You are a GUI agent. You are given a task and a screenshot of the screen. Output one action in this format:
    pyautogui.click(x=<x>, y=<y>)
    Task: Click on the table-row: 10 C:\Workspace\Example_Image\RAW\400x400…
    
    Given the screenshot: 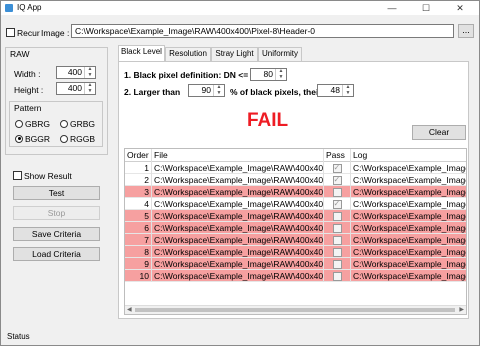 What is the action you would take?
    pyautogui.click(x=295, y=276)
    